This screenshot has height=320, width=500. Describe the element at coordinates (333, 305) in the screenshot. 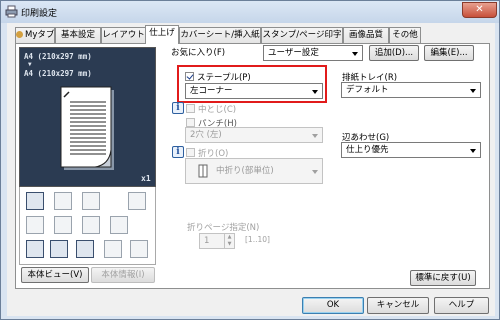

I see `ok-button: OK` at that location.